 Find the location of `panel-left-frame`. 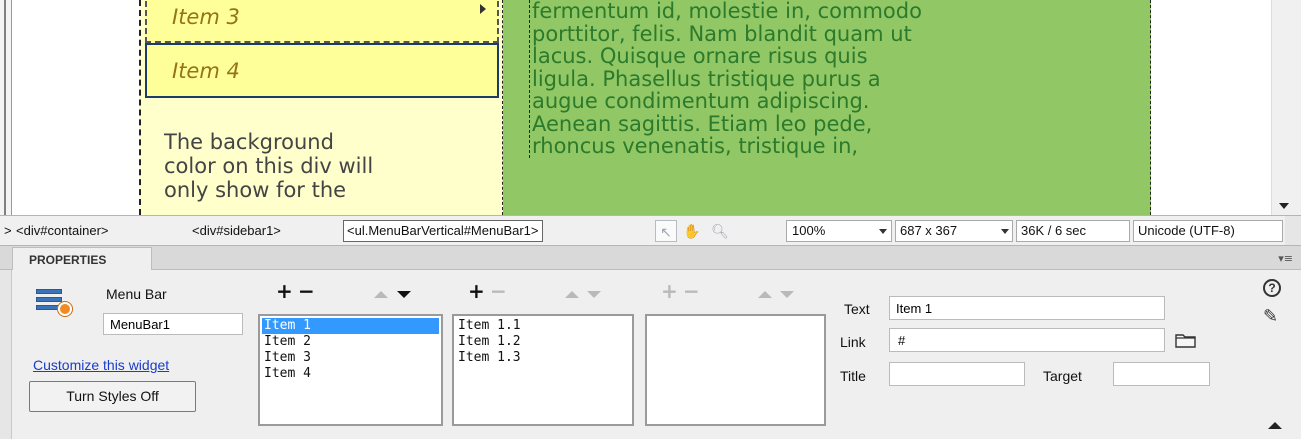

panel-left-frame is located at coordinates (6, 354).